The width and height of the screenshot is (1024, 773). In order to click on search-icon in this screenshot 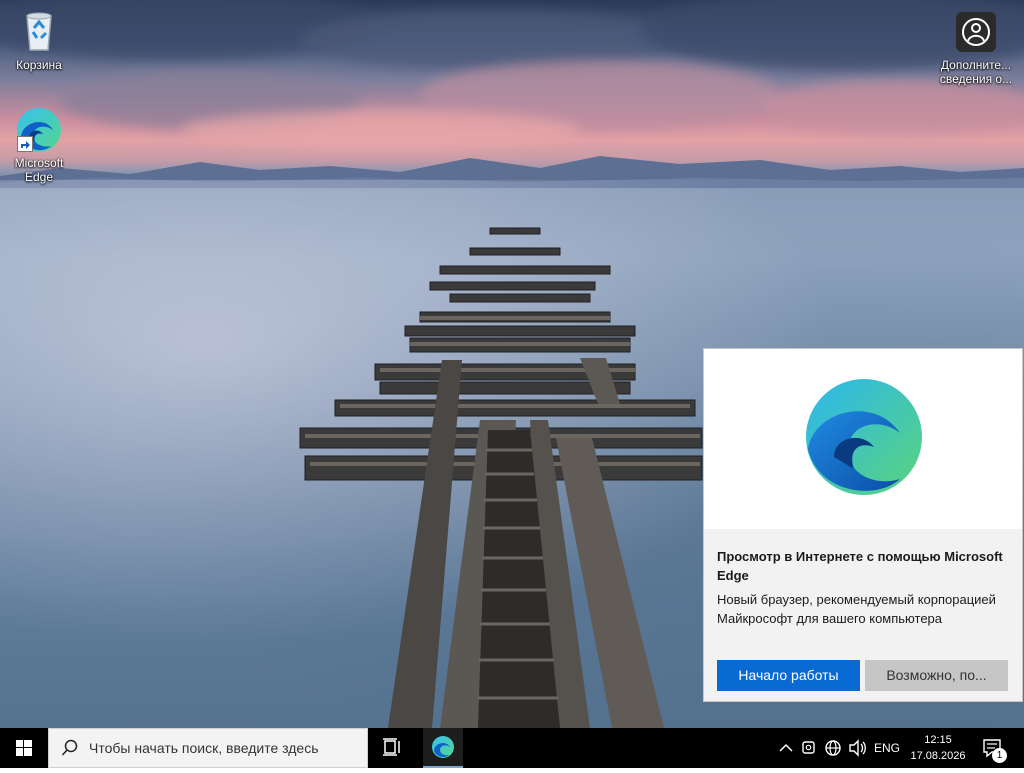, I will do `click(69, 747)`.